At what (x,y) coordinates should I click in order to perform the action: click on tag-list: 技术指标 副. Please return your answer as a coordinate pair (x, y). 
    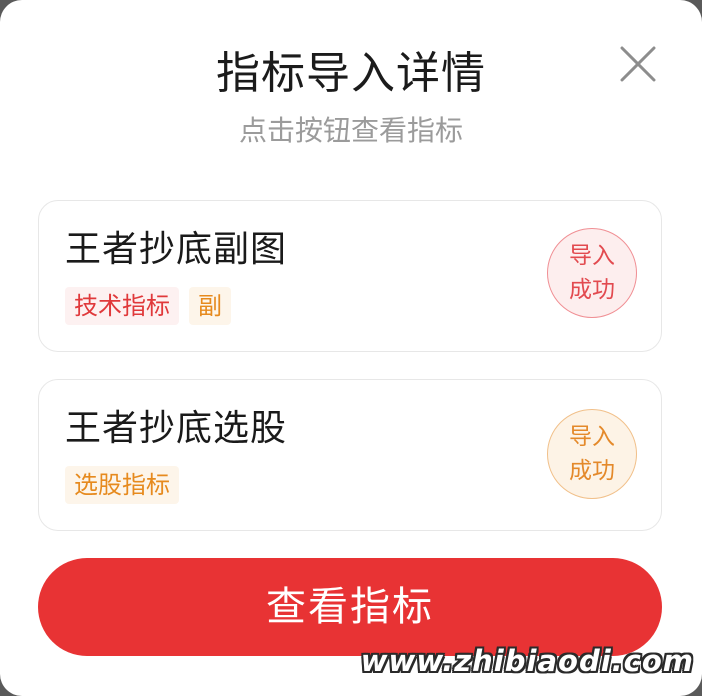
    Looking at the image, I should click on (148, 306).